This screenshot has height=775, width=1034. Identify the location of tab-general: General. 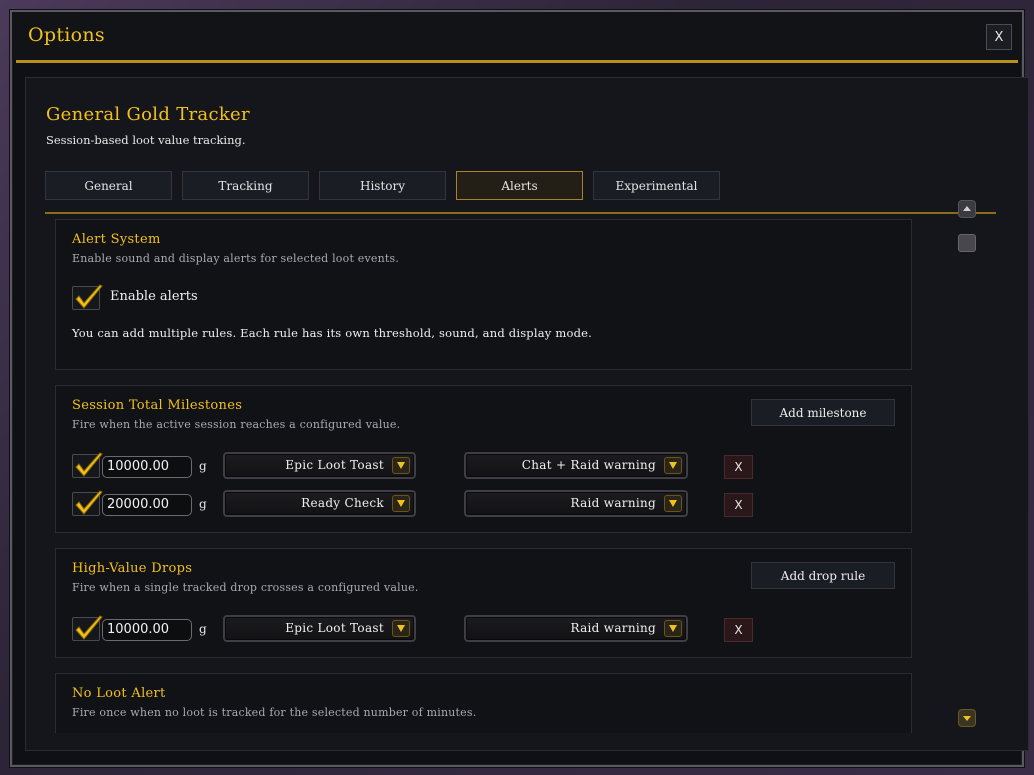
(108, 185).